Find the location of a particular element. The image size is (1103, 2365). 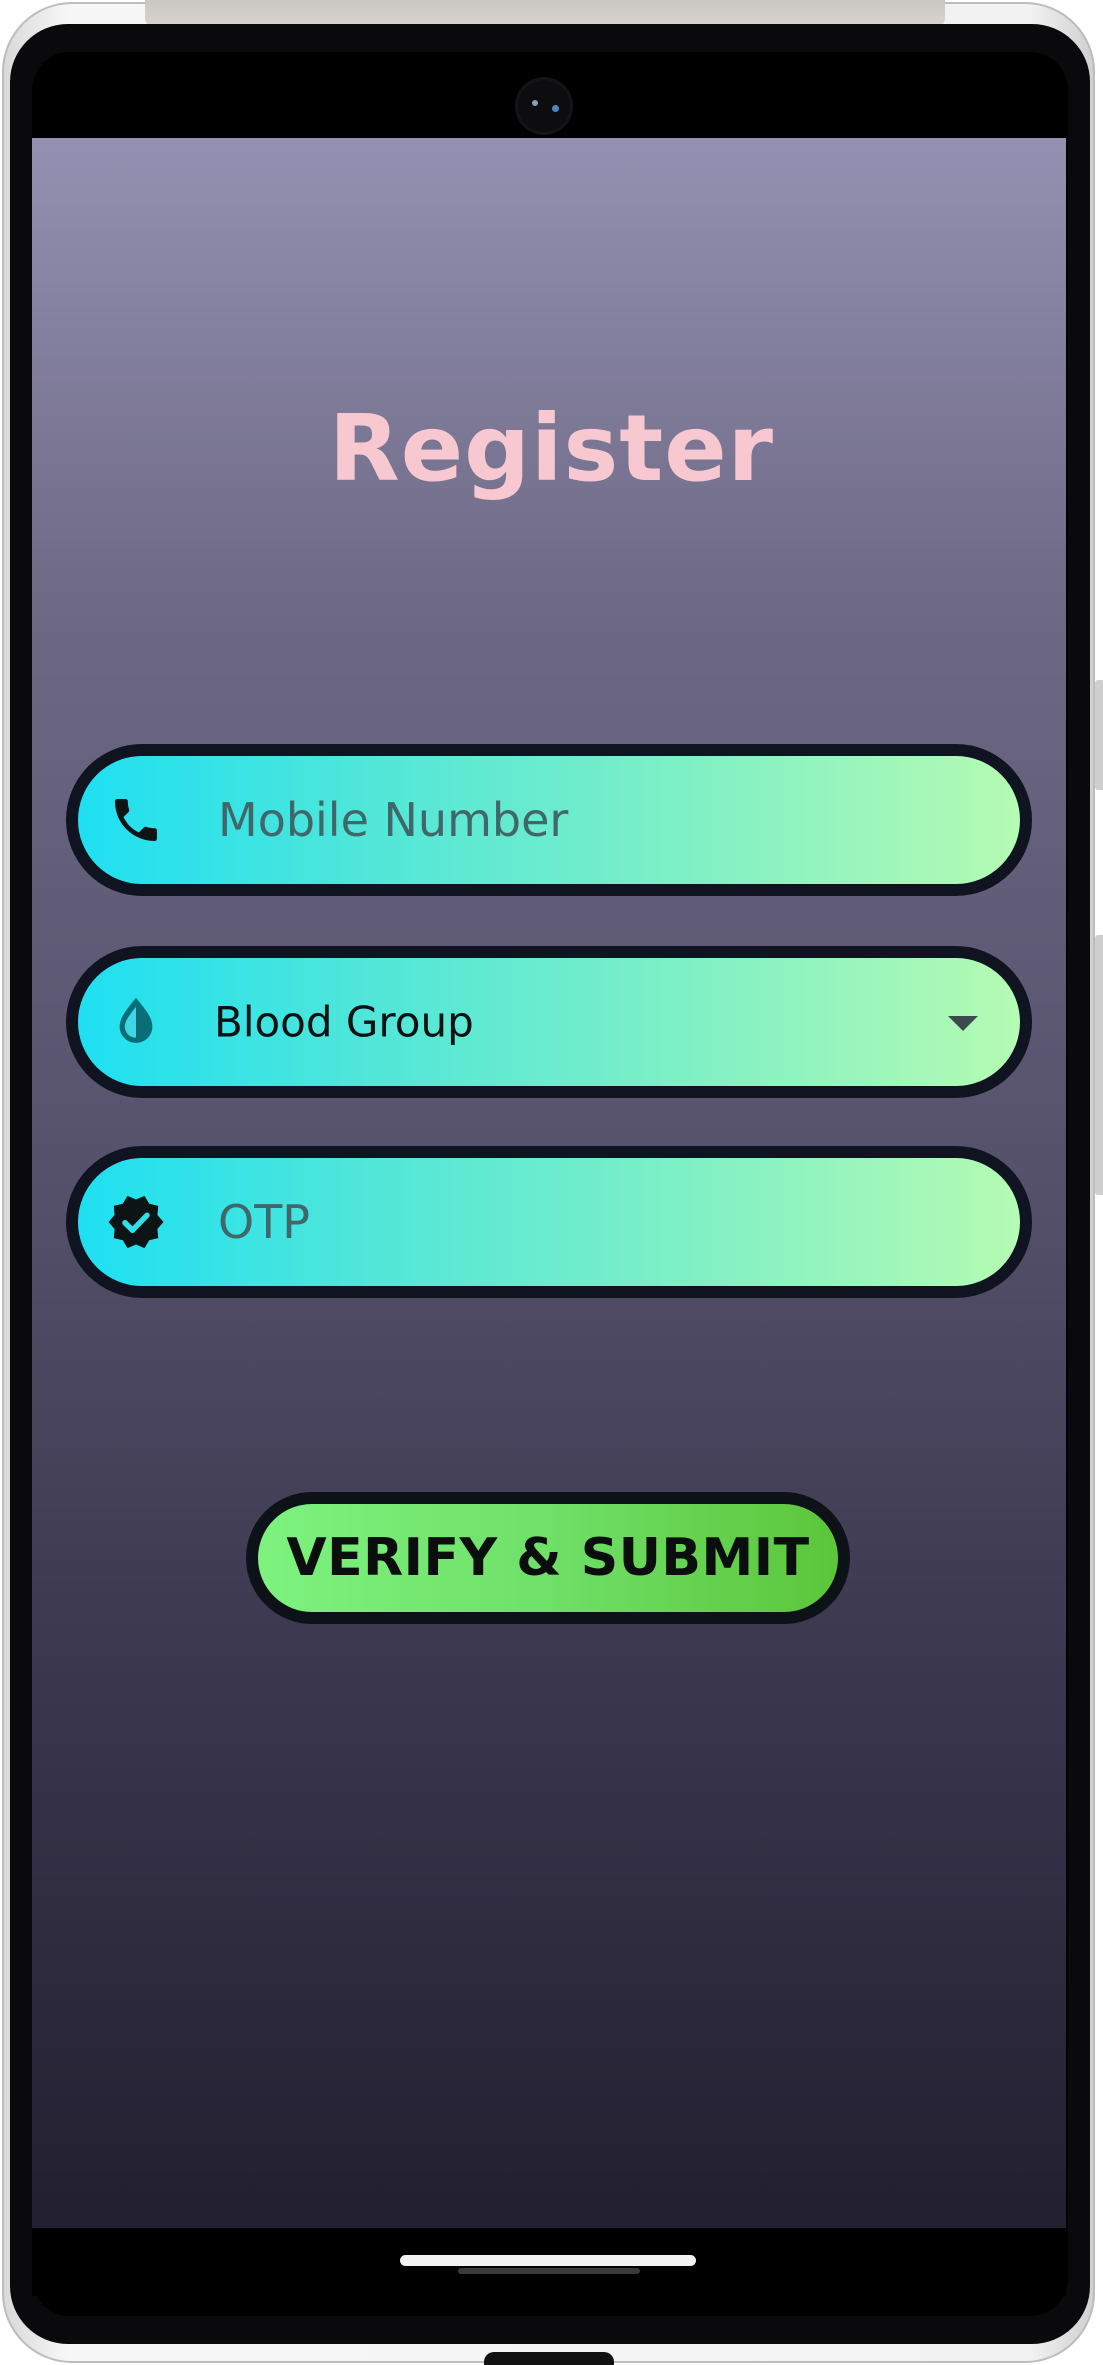

otp-input is located at coordinates (598, 1222).